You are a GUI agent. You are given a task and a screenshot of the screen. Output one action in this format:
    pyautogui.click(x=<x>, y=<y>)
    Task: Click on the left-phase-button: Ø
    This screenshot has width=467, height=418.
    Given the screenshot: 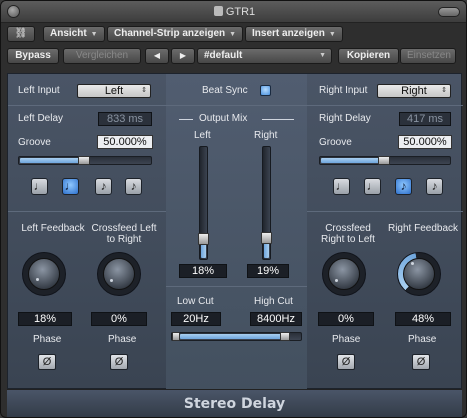 What is the action you would take?
    pyautogui.click(x=47, y=362)
    